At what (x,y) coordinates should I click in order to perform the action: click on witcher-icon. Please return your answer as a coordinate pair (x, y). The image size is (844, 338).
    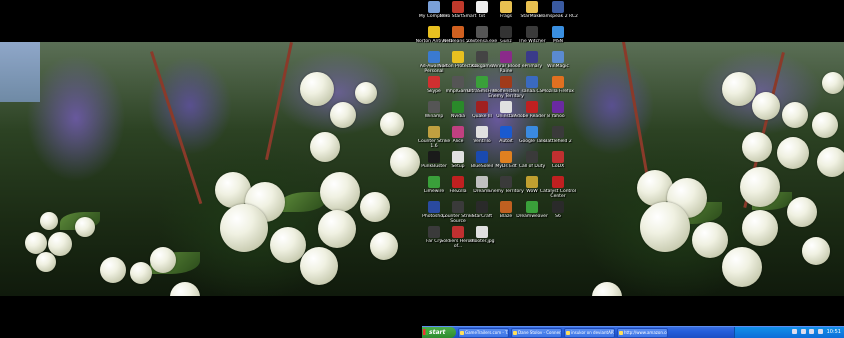
    Looking at the image, I should click on (532, 32).